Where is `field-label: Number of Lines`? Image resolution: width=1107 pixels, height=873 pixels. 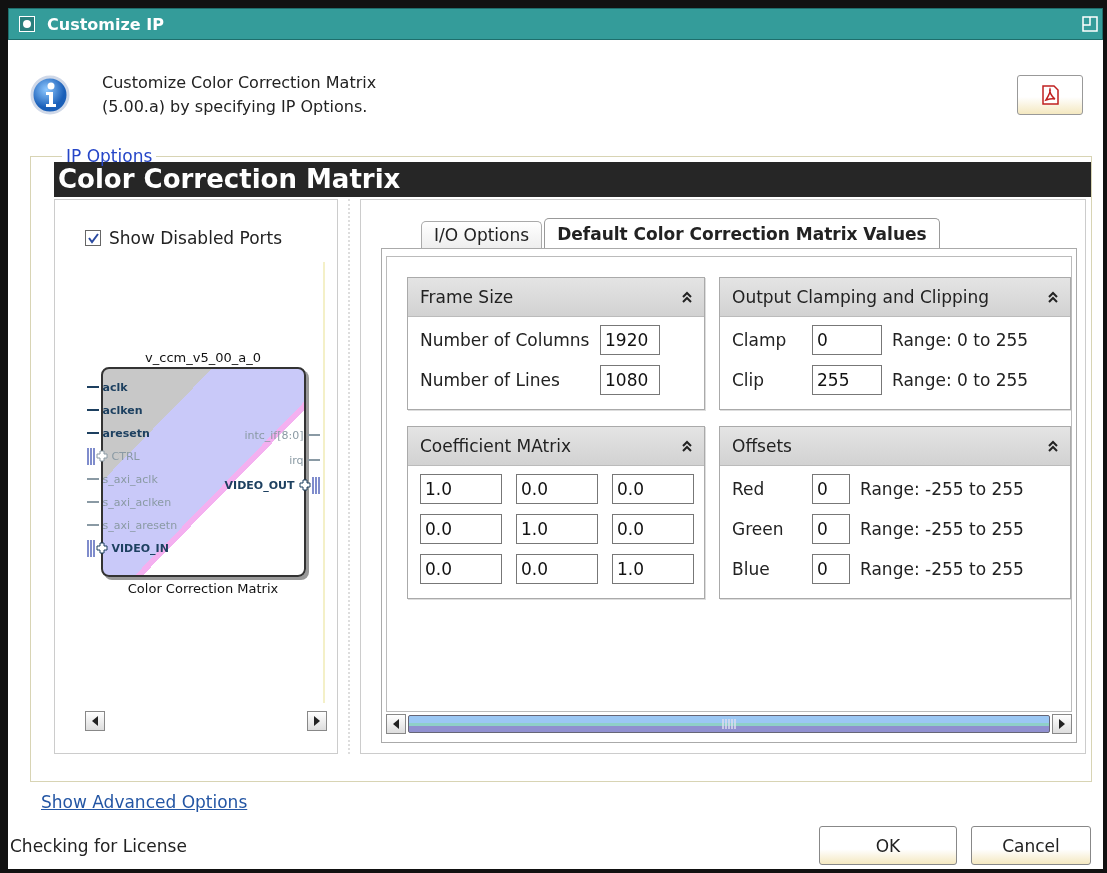 field-label: Number of Lines is located at coordinates (490, 380).